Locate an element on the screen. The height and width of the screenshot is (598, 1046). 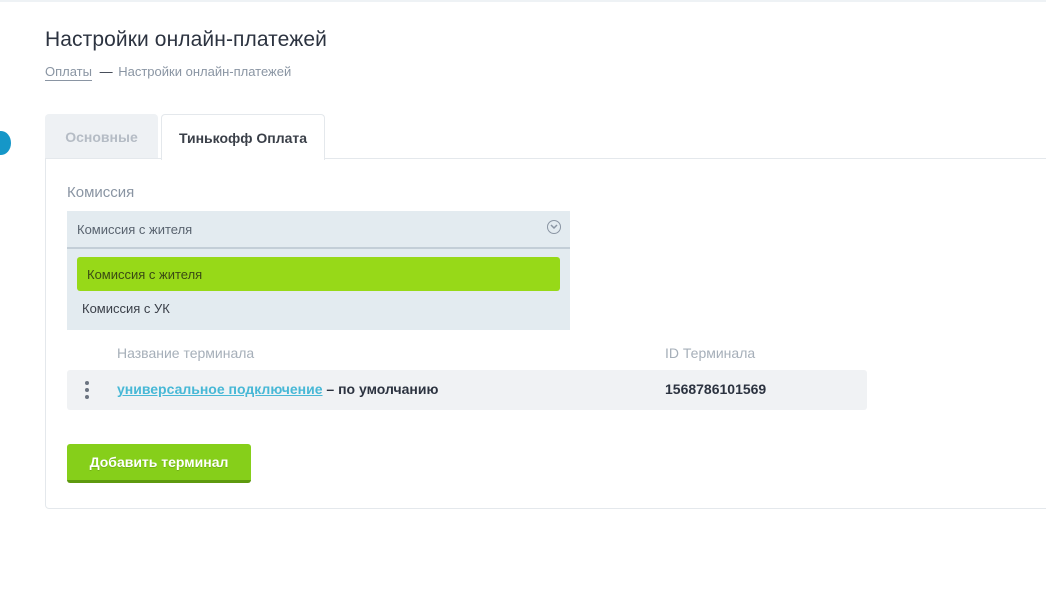
commission-select: Комиссия с жителя is located at coordinates (318, 230).